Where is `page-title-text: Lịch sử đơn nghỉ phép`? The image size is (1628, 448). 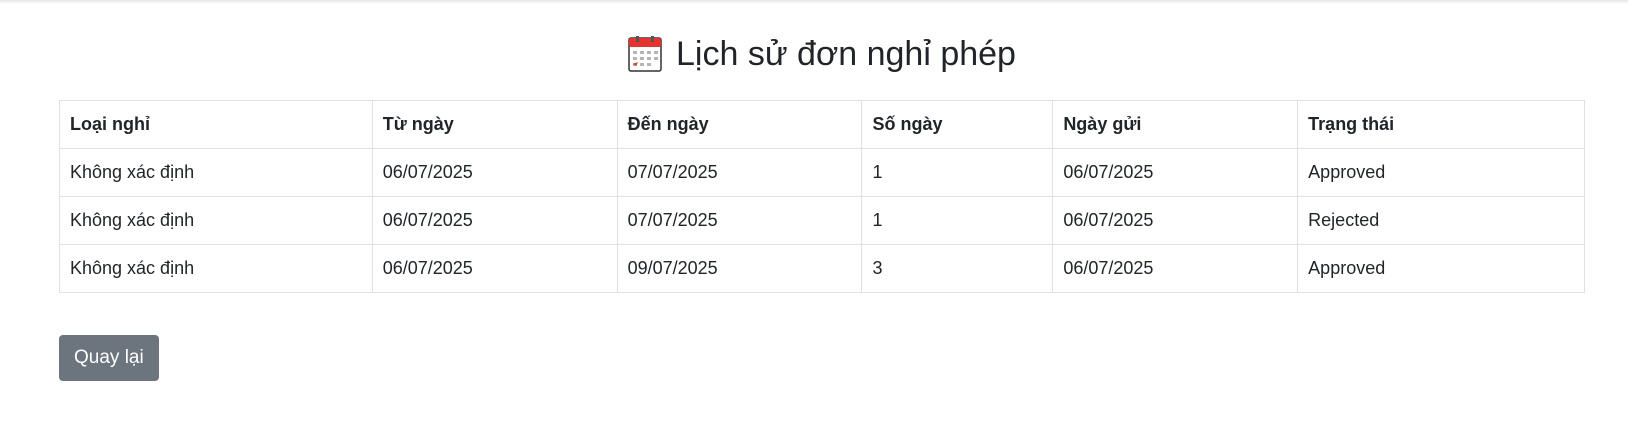 page-title-text: Lịch sử đơn nghỉ phép is located at coordinates (846, 53).